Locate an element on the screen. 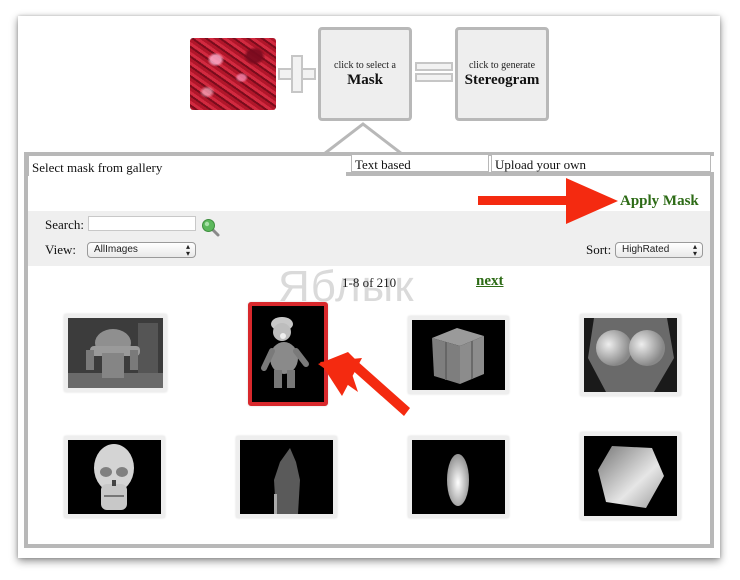  magnifier-icon is located at coordinates (211, 228).